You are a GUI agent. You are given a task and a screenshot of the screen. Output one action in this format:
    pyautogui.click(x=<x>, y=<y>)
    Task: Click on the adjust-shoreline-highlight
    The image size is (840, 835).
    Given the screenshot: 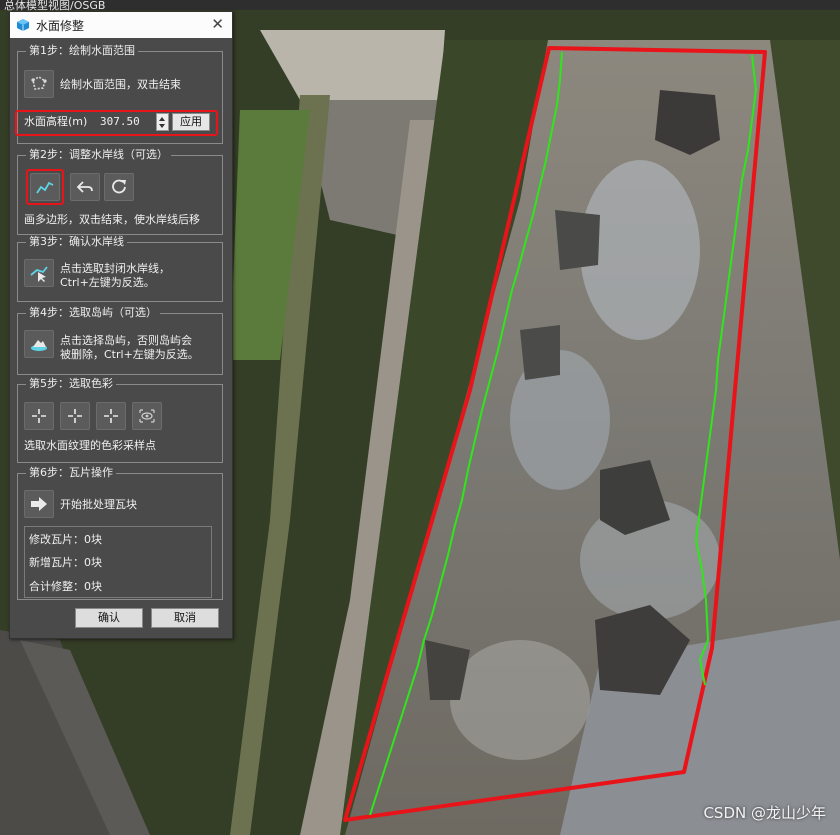 What is the action you would take?
    pyautogui.click(x=45, y=187)
    